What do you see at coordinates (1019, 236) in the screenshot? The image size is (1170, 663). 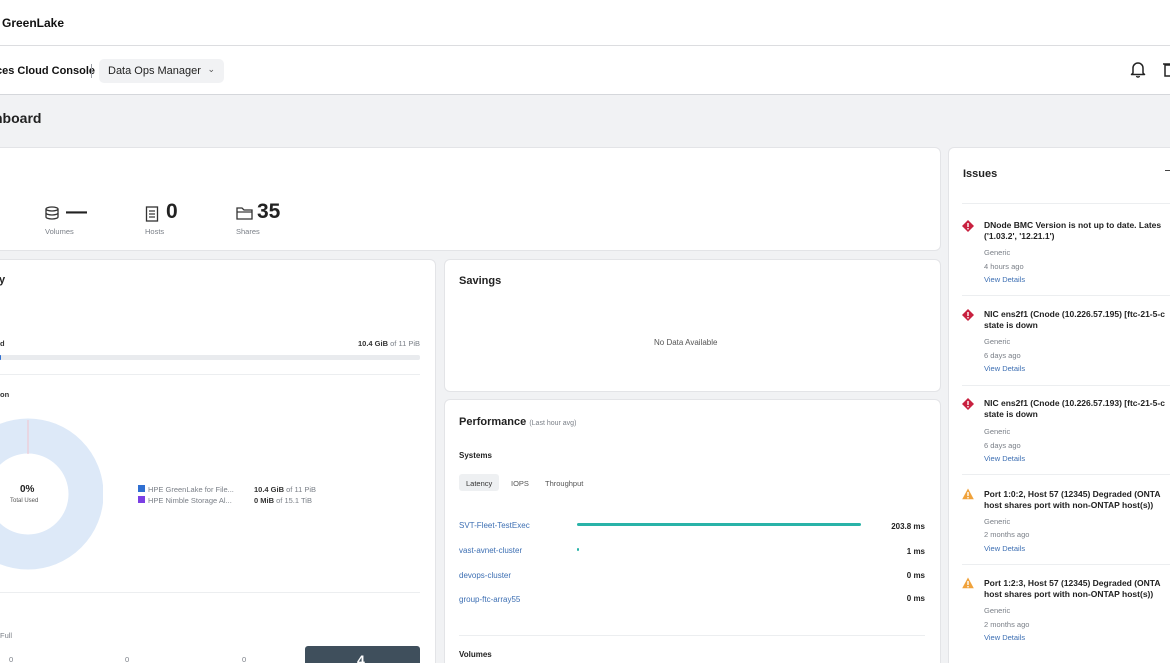 I see `issue-title-line2: ('1.03.2', '12.21.1')` at bounding box center [1019, 236].